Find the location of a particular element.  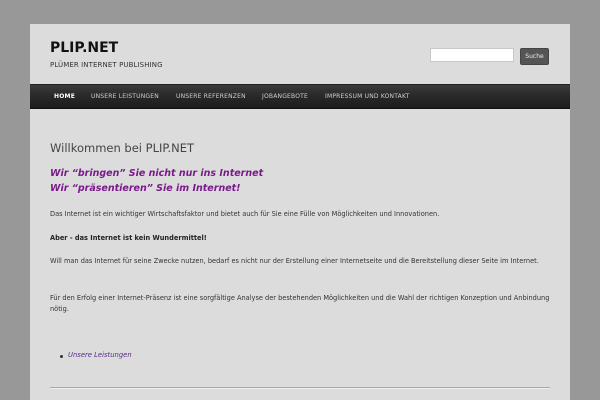

search-button: Suche is located at coordinates (534, 56).